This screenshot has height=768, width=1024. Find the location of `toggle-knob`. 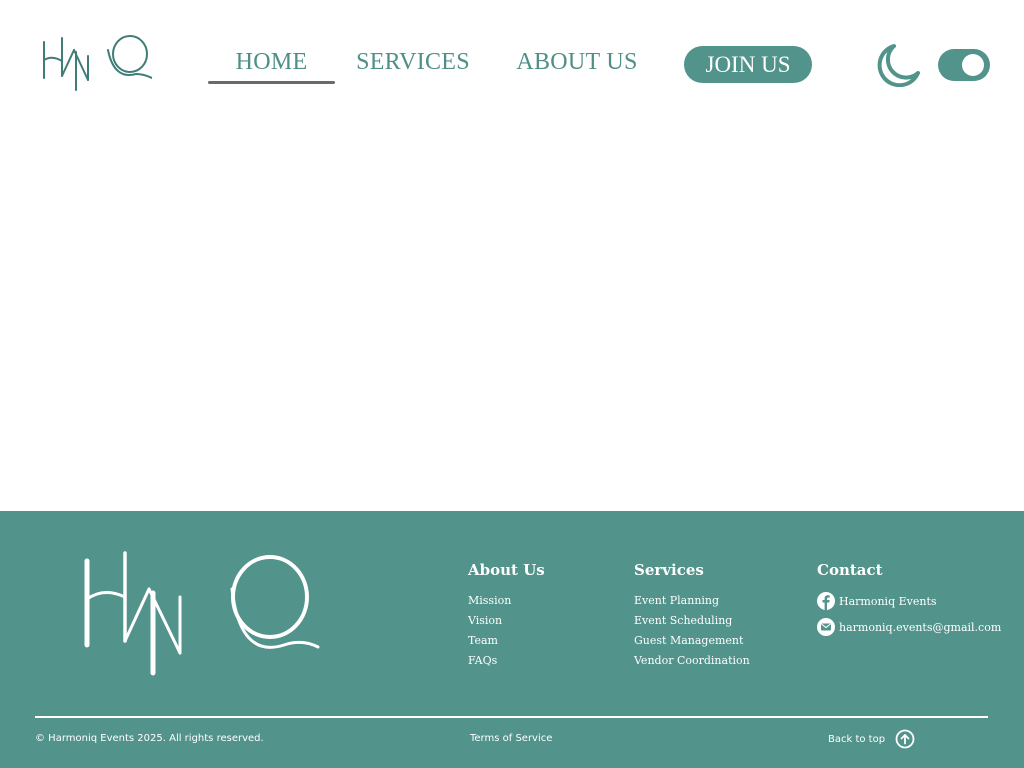

toggle-knob is located at coordinates (973, 65).